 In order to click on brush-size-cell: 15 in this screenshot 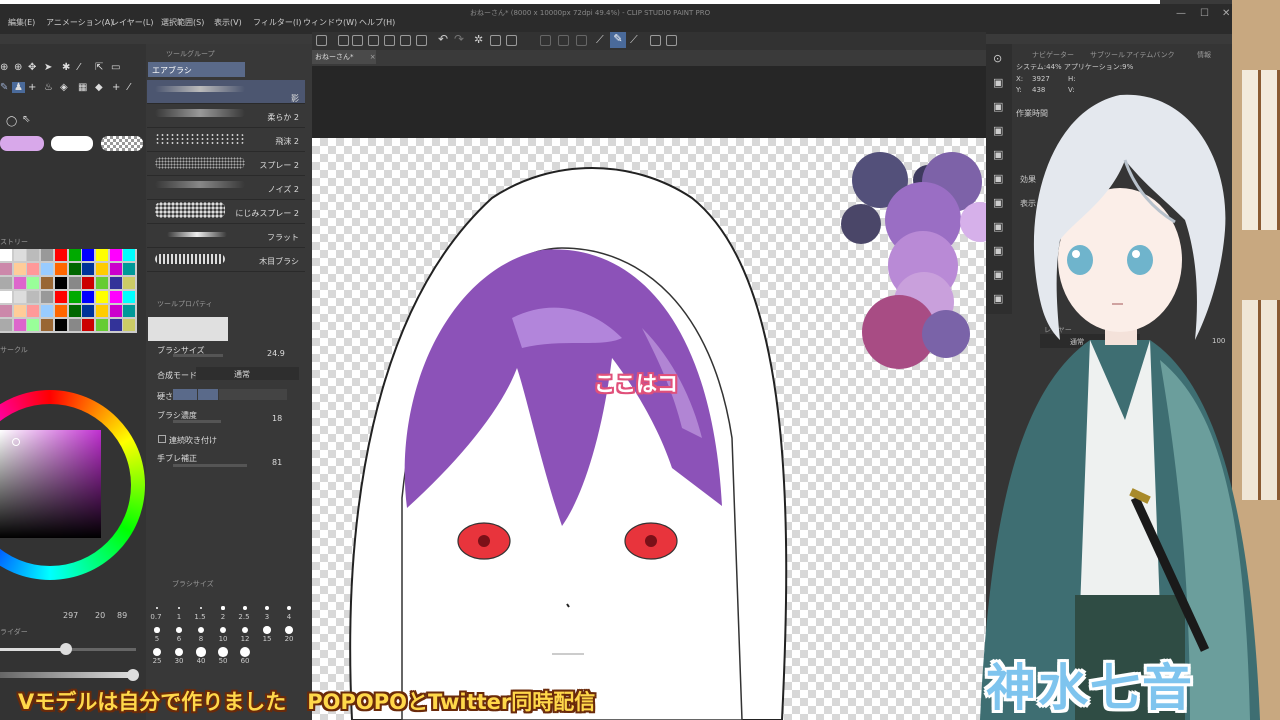, I will do `click(267, 632)`.